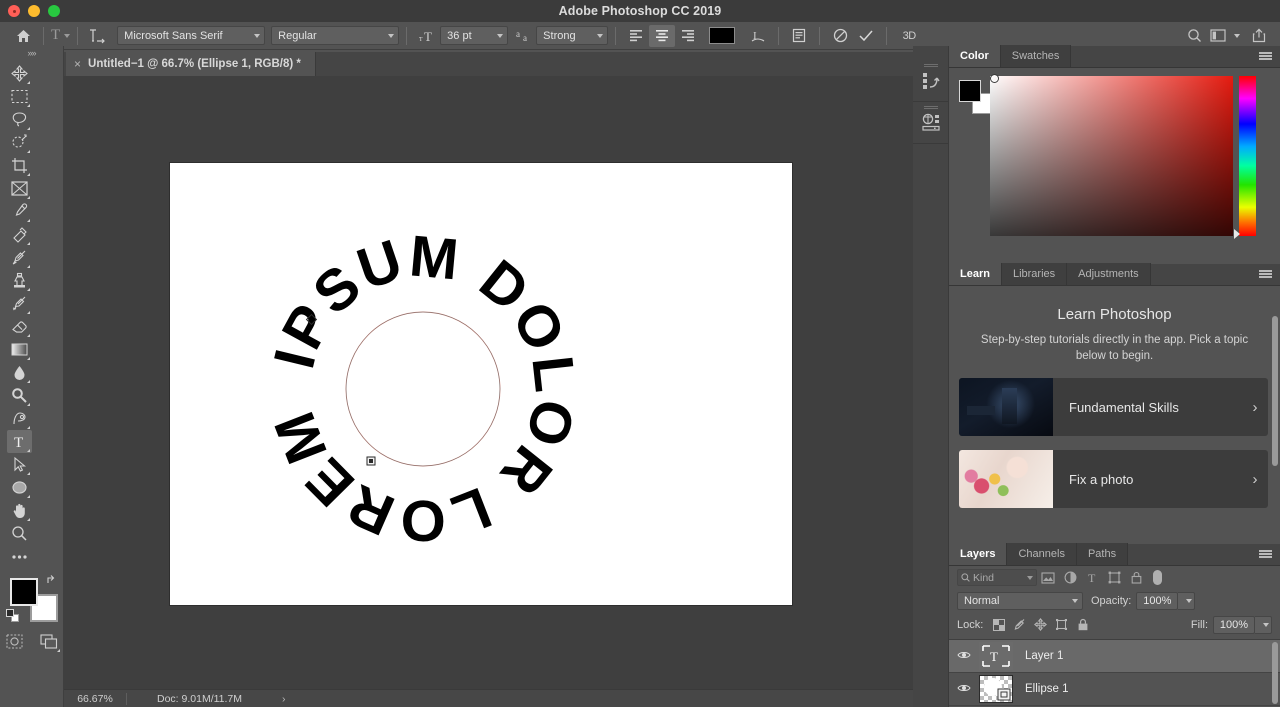 The image size is (1280, 707). I want to click on align-right-button, so click(688, 36).